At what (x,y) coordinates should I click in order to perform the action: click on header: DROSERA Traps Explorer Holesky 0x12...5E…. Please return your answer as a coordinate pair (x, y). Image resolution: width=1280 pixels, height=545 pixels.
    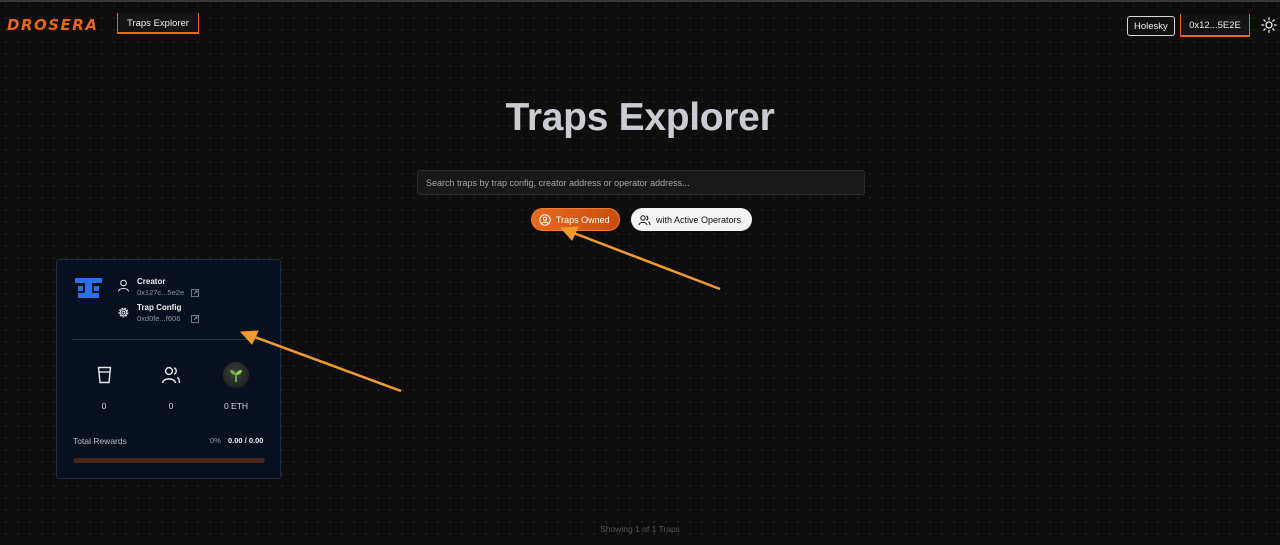
    Looking at the image, I should click on (640, 23).